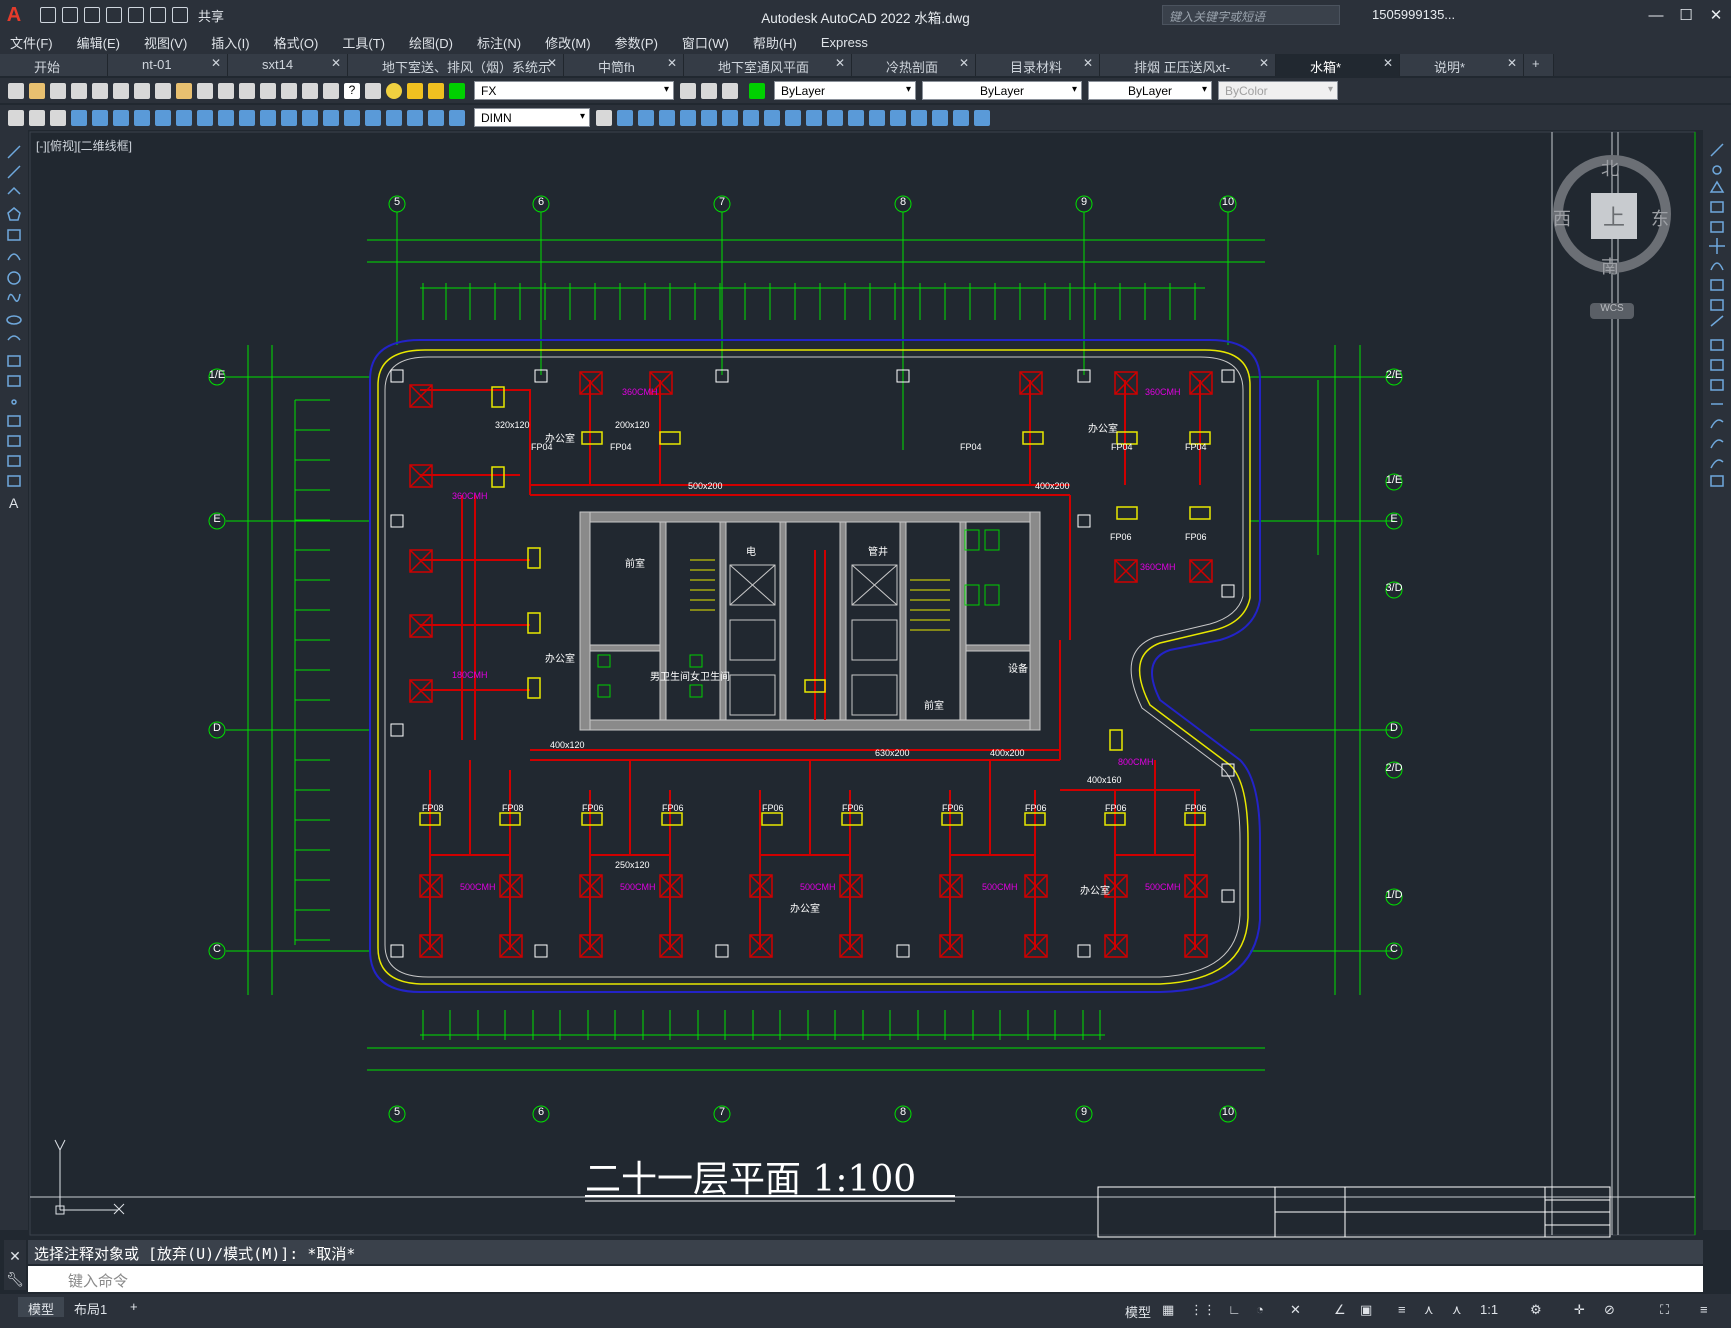 This screenshot has height=1328, width=1731. Describe the element at coordinates (1660, 218) in the screenshot. I see `viewcube-east: 东` at that location.